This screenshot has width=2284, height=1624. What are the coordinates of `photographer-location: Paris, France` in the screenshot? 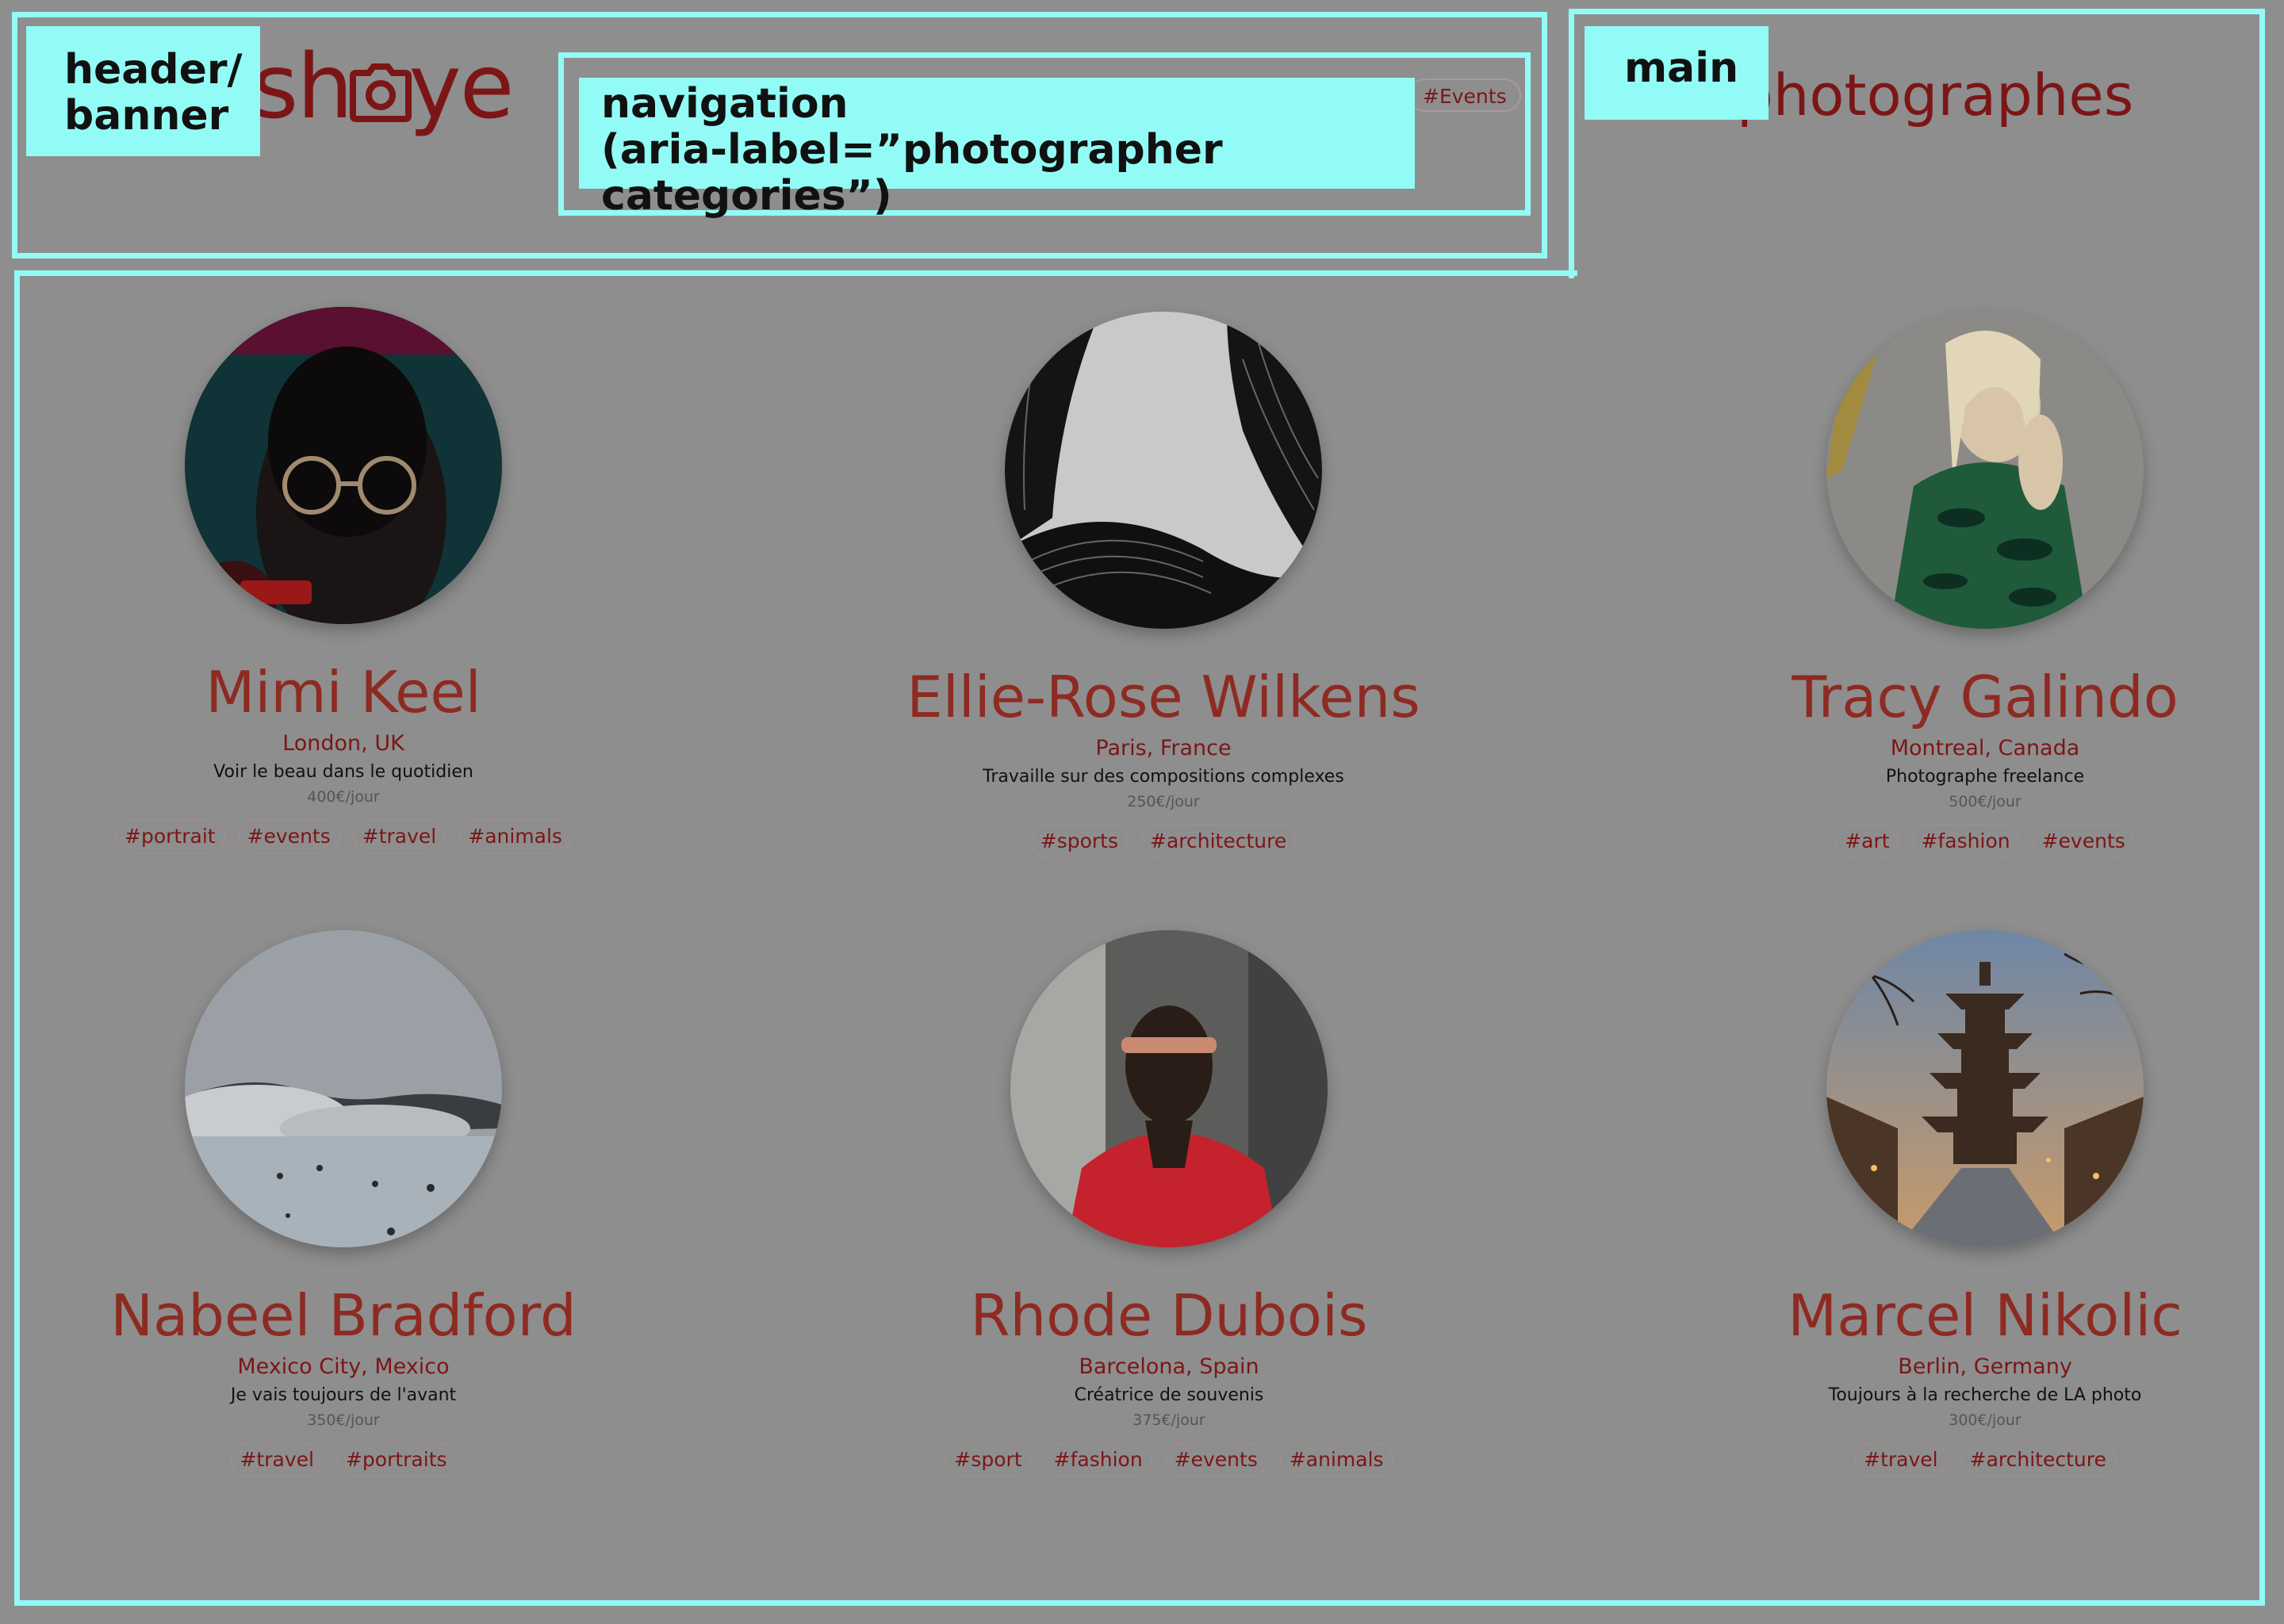 It's located at (1163, 748).